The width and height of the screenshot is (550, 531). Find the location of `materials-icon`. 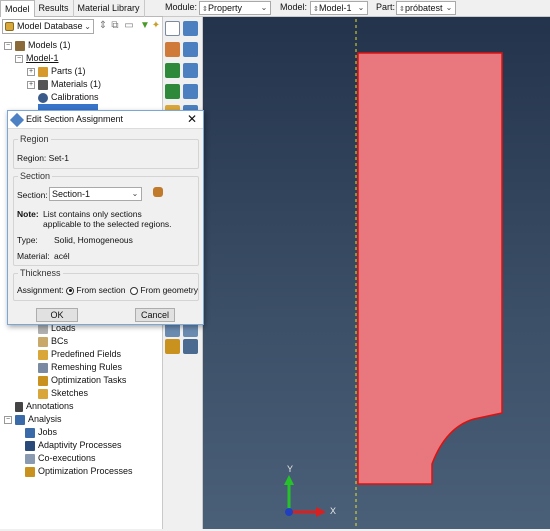

materials-icon is located at coordinates (43, 84).